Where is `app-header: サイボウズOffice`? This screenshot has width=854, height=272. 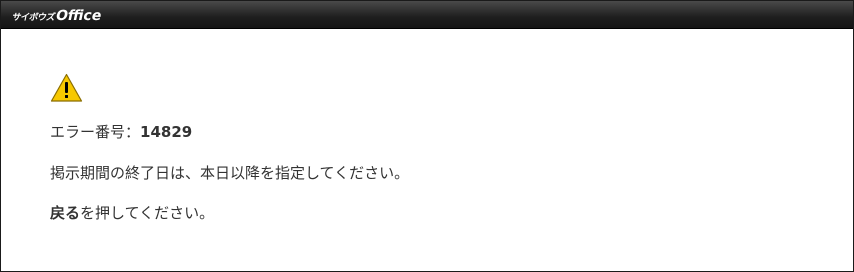 app-header: サイボウズOffice is located at coordinates (427, 15).